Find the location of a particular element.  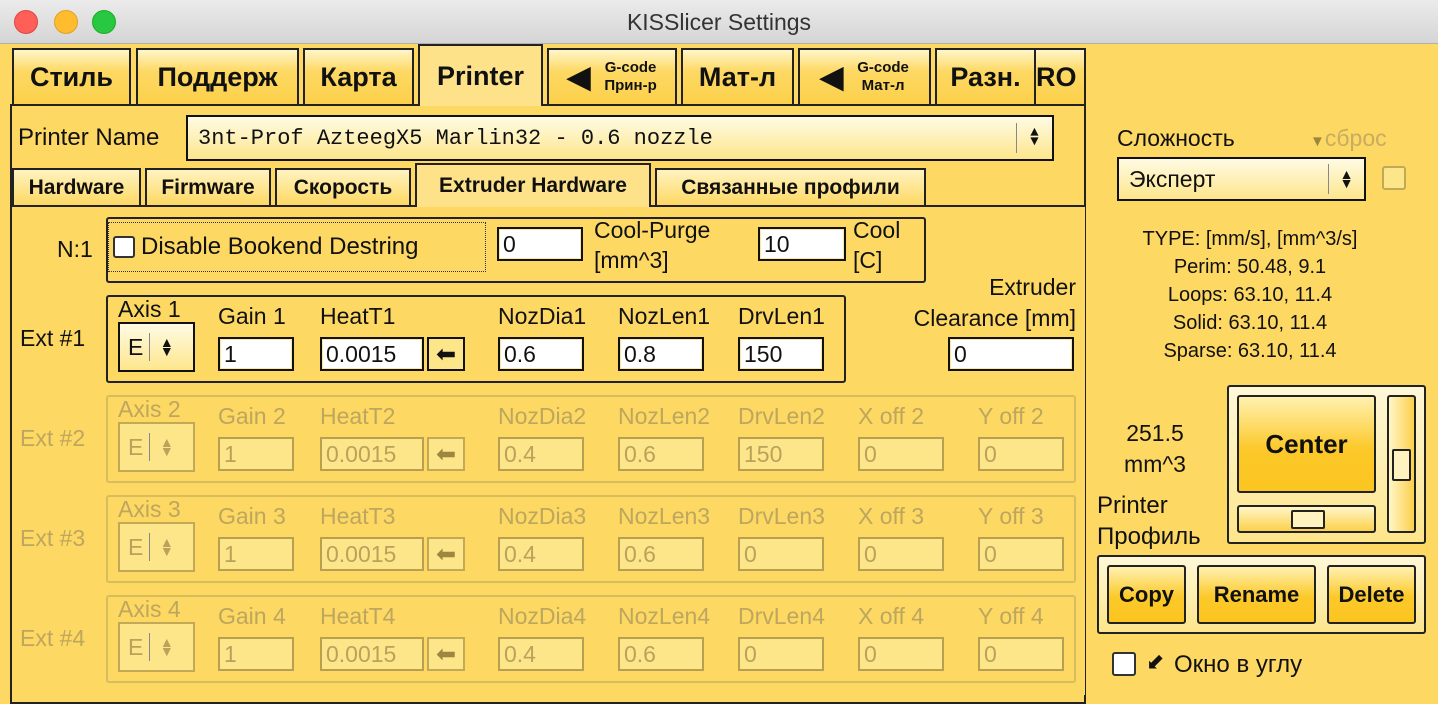

subtab-label: Firmware is located at coordinates (208, 187).